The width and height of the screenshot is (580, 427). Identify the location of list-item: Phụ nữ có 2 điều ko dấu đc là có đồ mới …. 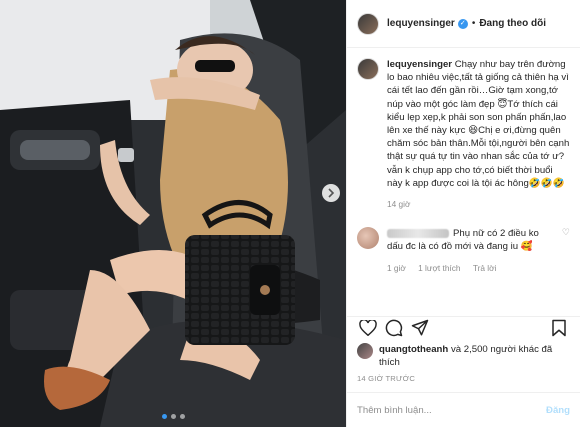
(463, 251).